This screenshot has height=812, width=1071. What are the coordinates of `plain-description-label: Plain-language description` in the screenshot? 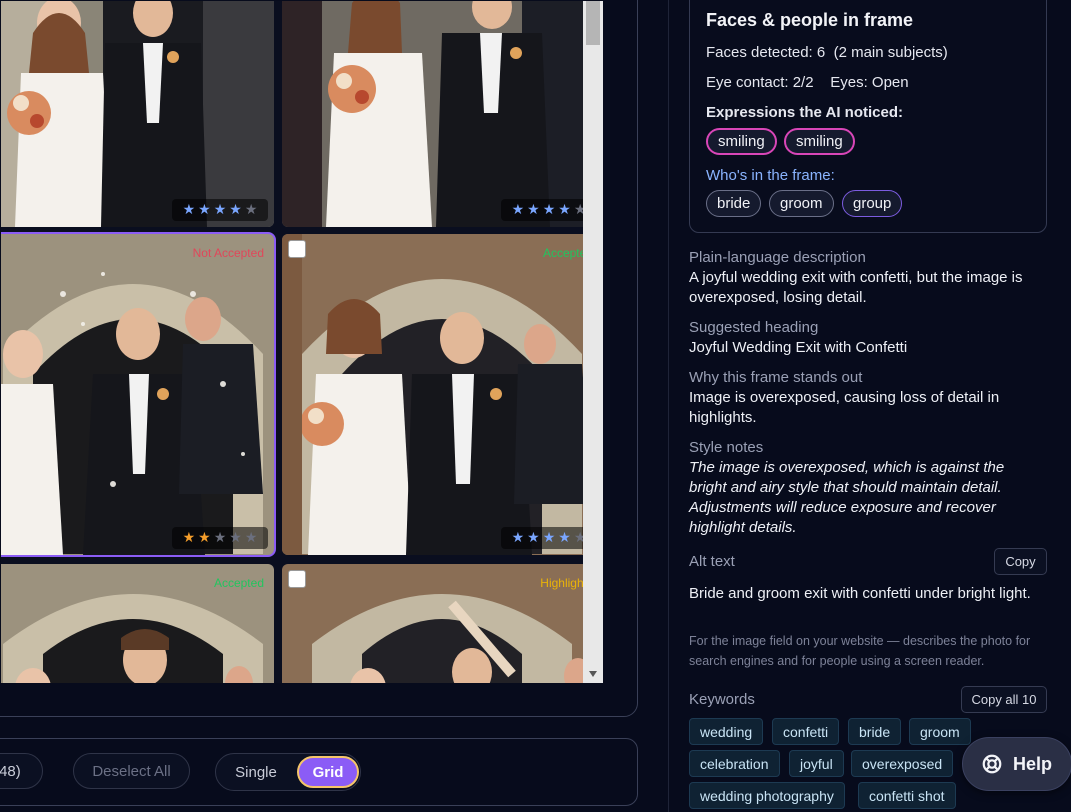 It's located at (777, 257).